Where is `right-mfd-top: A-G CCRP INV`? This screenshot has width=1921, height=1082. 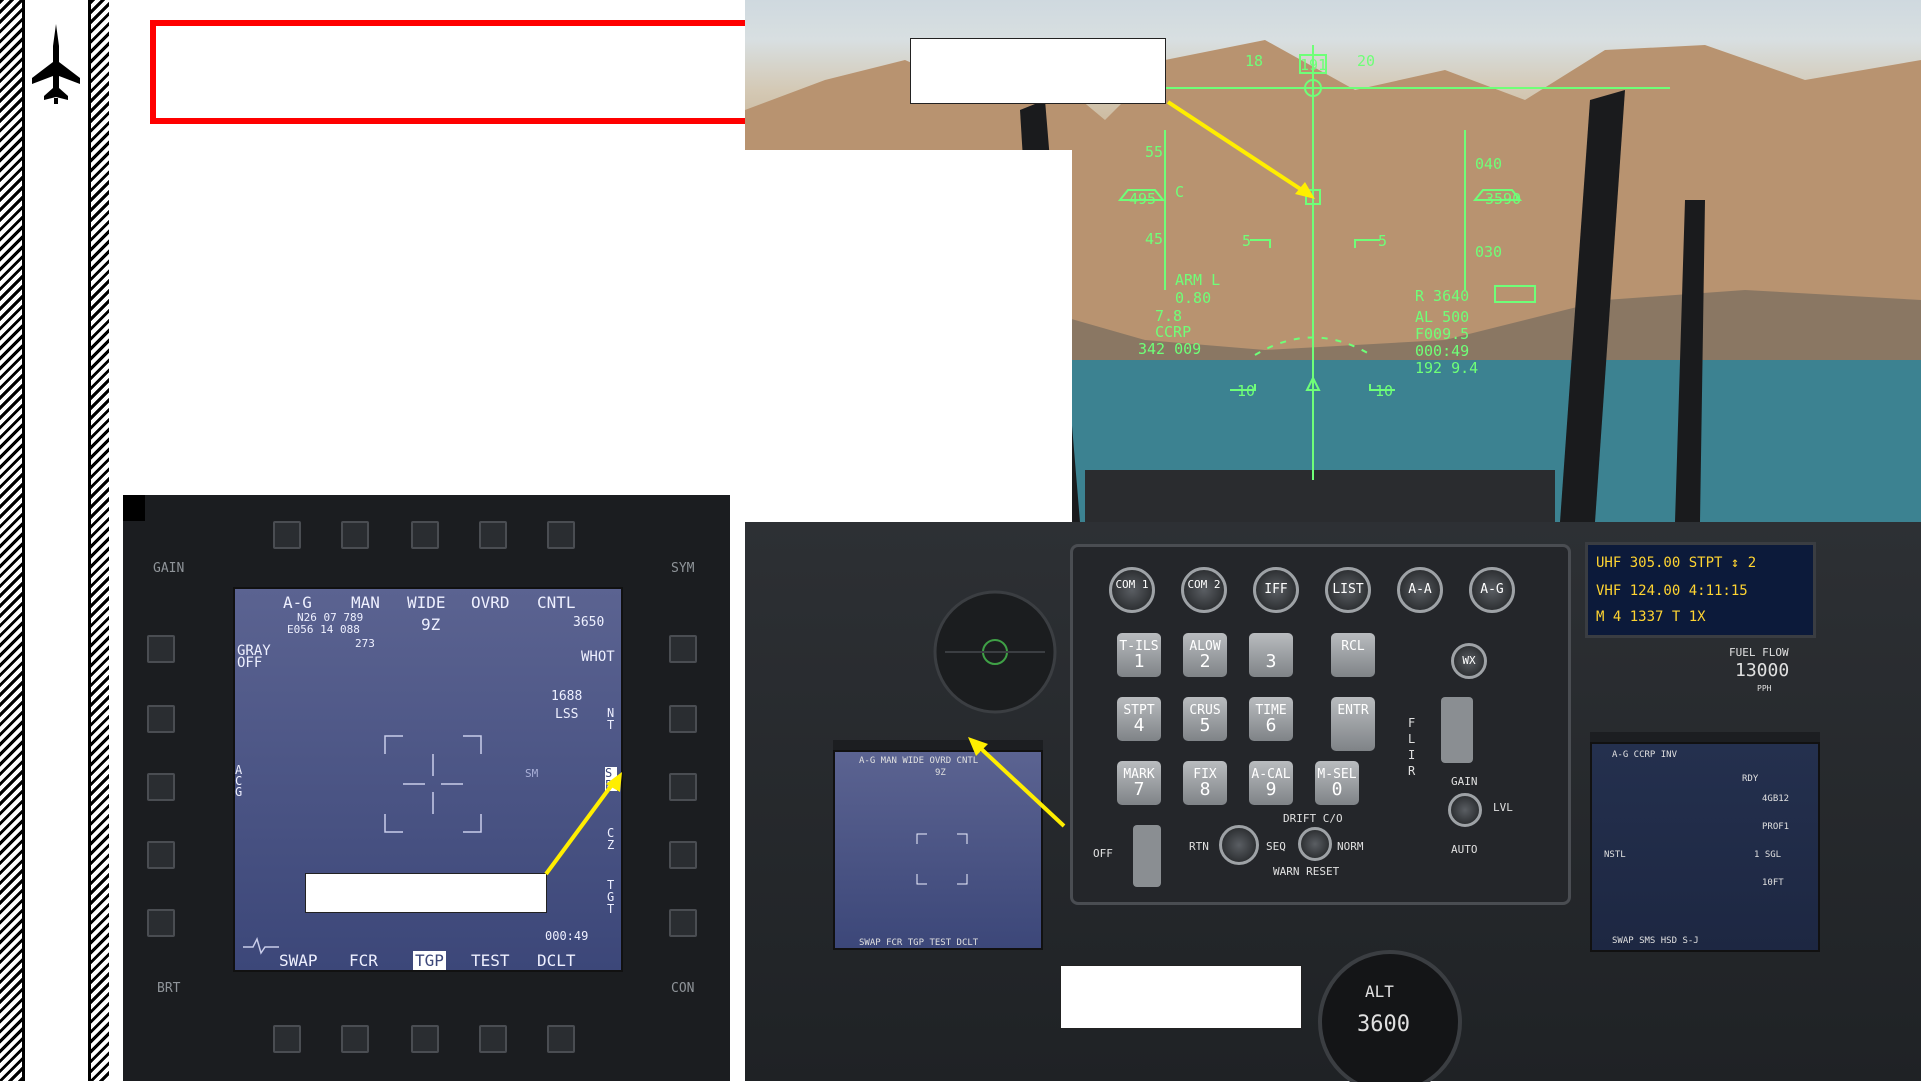
right-mfd-top: A-G CCRP INV is located at coordinates (1645, 755).